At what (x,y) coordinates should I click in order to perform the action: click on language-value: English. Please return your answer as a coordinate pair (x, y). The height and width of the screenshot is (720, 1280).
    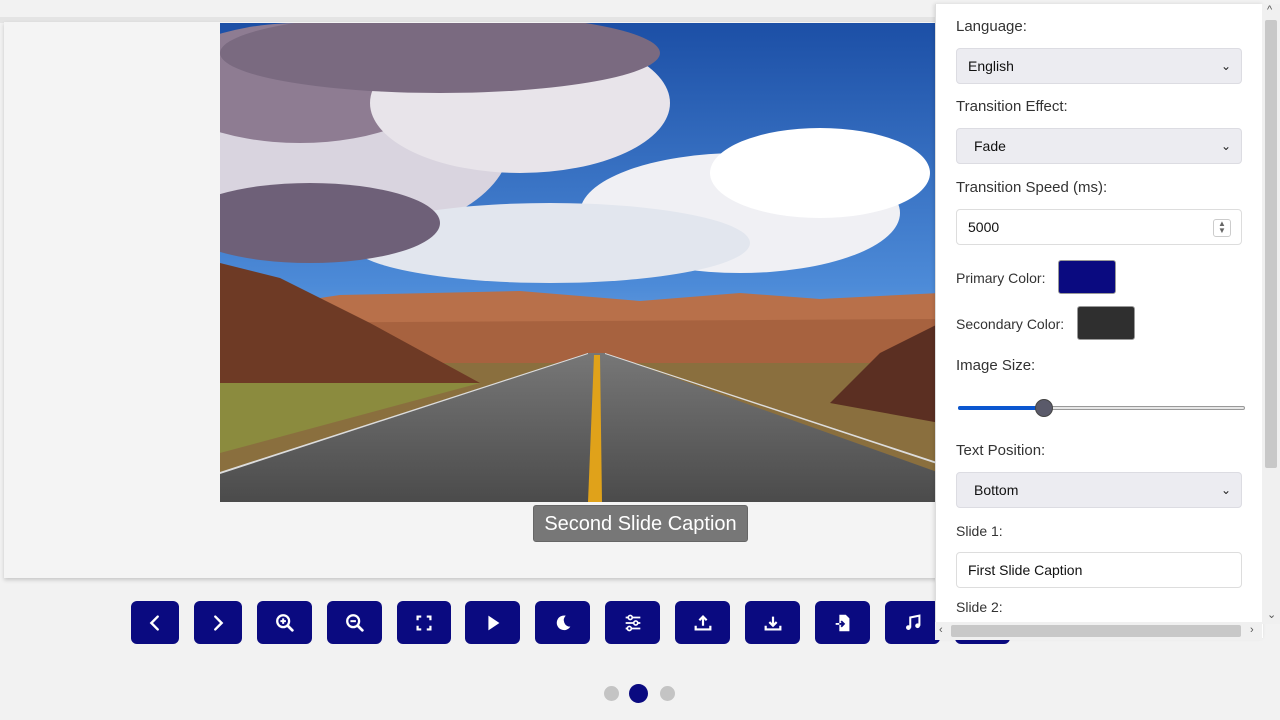
    Looking at the image, I should click on (991, 66).